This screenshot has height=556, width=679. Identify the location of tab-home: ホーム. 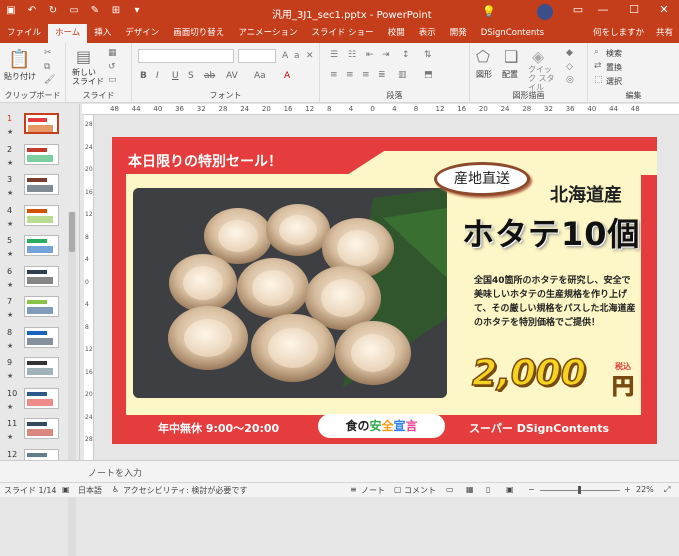
(68, 33).